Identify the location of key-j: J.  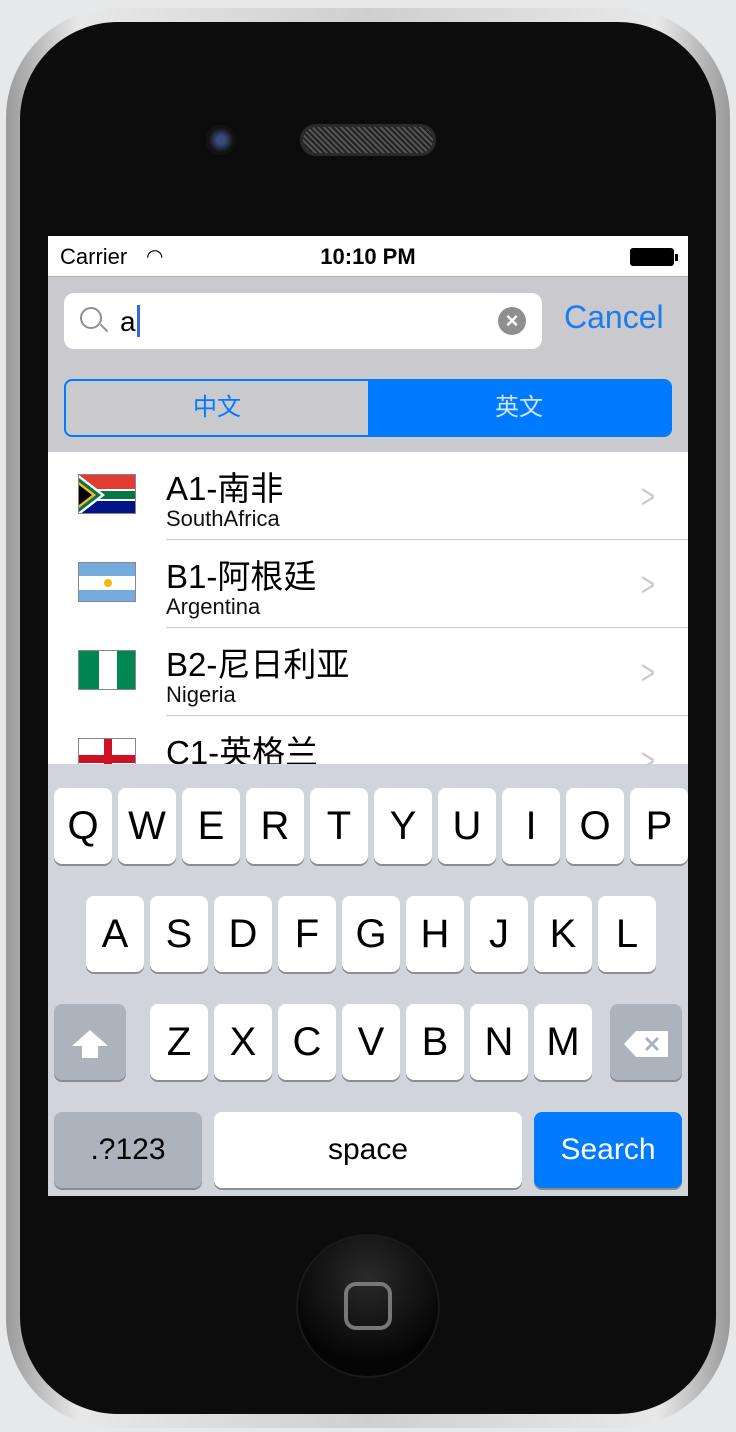
(499, 934).